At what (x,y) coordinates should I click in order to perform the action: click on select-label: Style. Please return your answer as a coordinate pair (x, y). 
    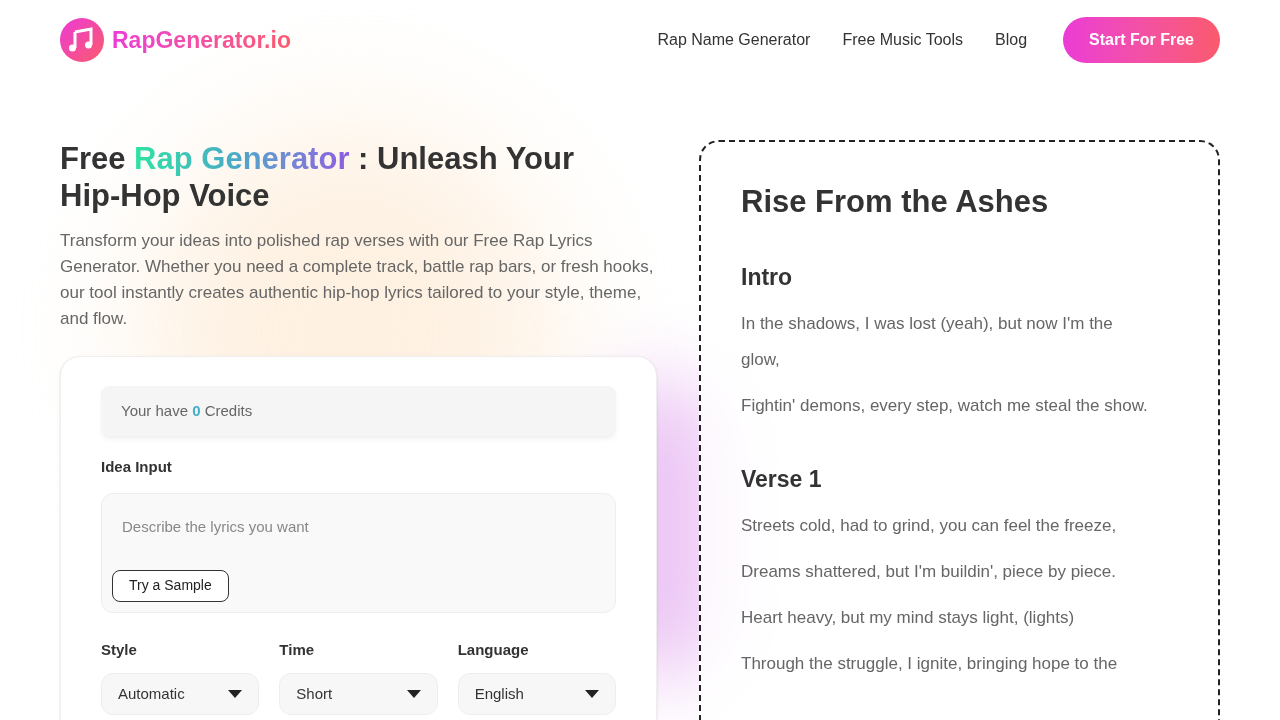
    Looking at the image, I should click on (119, 649).